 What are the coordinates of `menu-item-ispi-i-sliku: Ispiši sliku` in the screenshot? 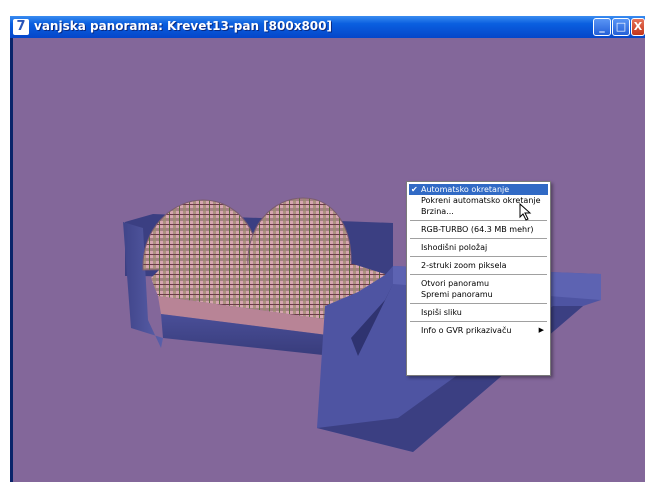 It's located at (478, 312).